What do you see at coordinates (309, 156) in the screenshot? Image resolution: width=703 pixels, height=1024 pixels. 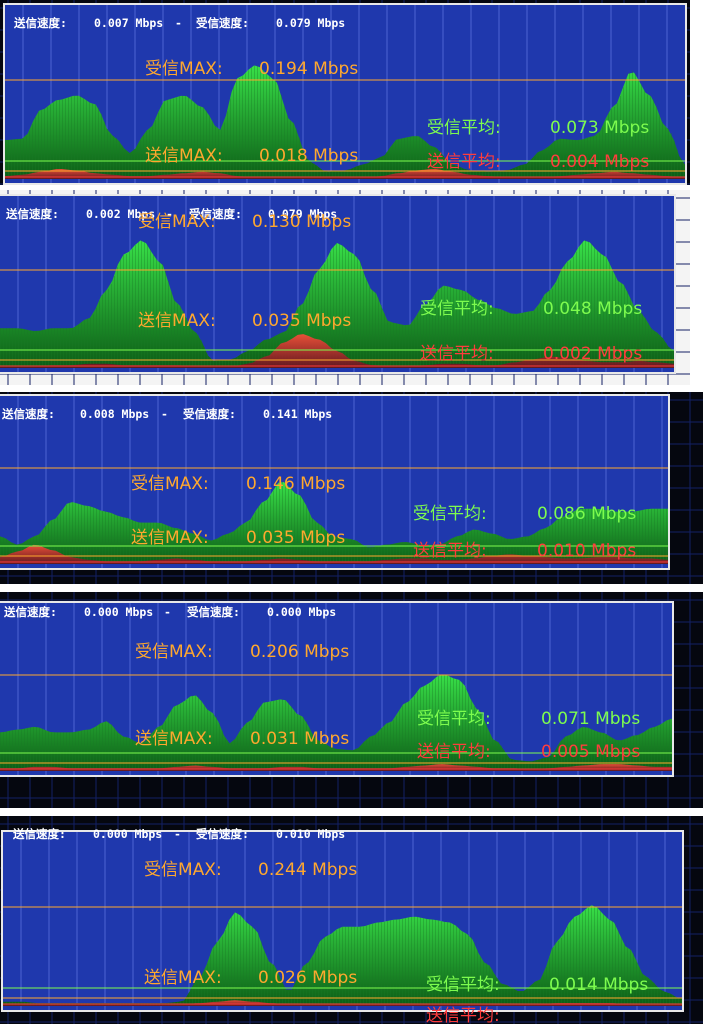 I see `send-max-value: 0.018 Mbps` at bounding box center [309, 156].